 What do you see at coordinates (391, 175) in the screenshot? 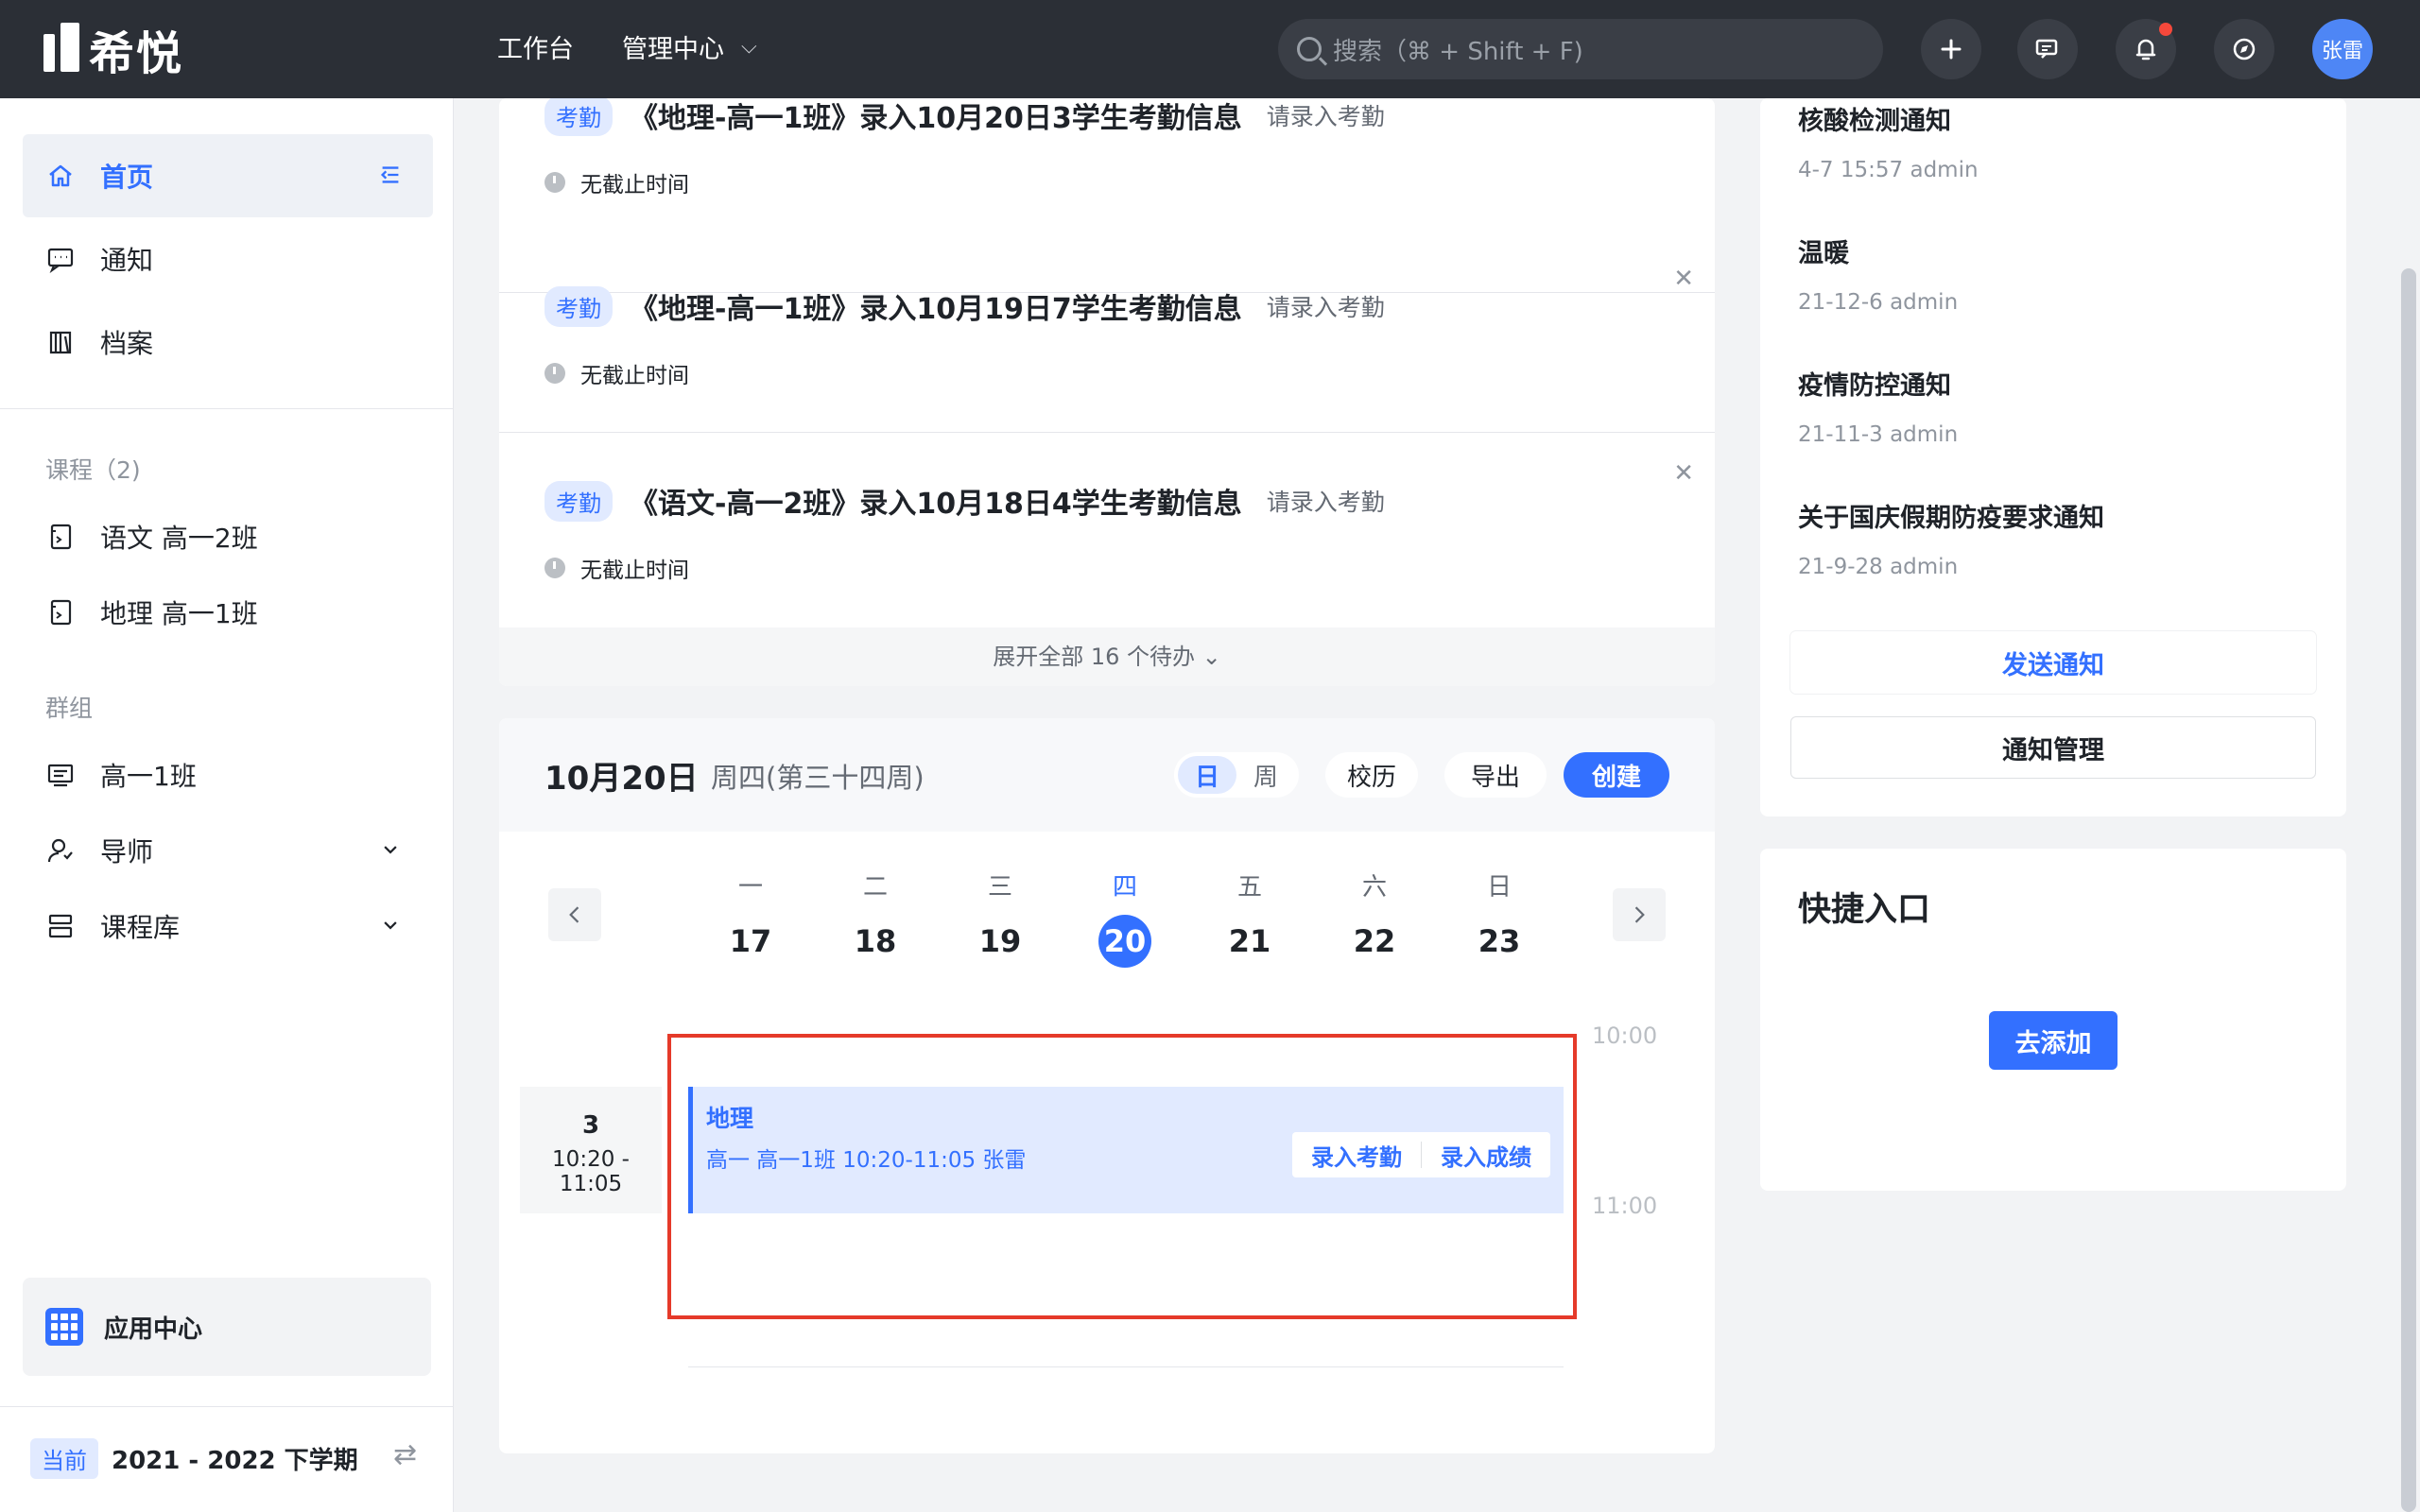
I see `collapse-menu-icon` at bounding box center [391, 175].